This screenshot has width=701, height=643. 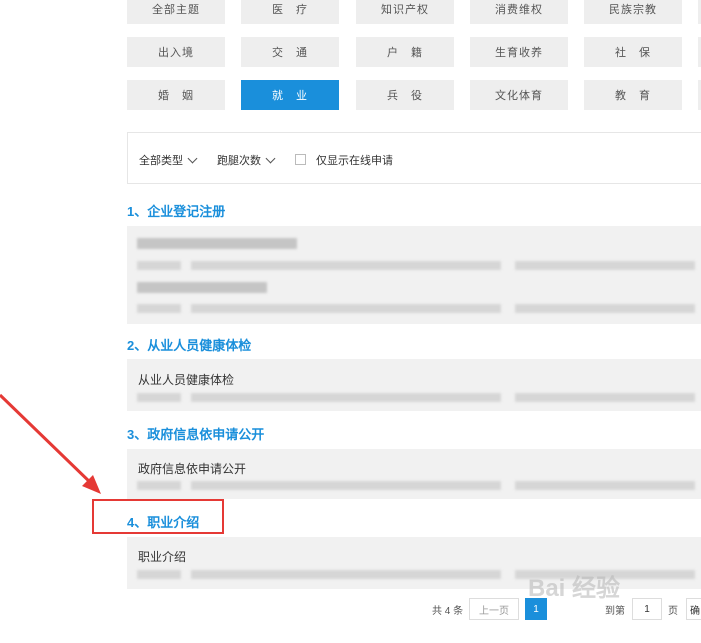 What do you see at coordinates (448, 611) in the screenshot?
I see `total-count: 共 4 条` at bounding box center [448, 611].